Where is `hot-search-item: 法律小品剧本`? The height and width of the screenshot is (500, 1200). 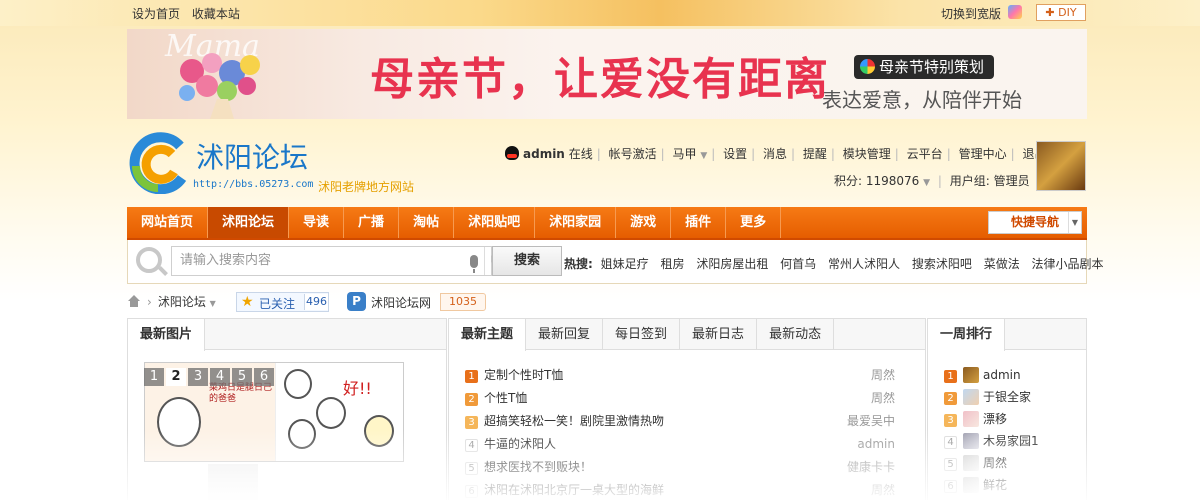 hot-search-item: 法律小品剧本 is located at coordinates (1068, 264).